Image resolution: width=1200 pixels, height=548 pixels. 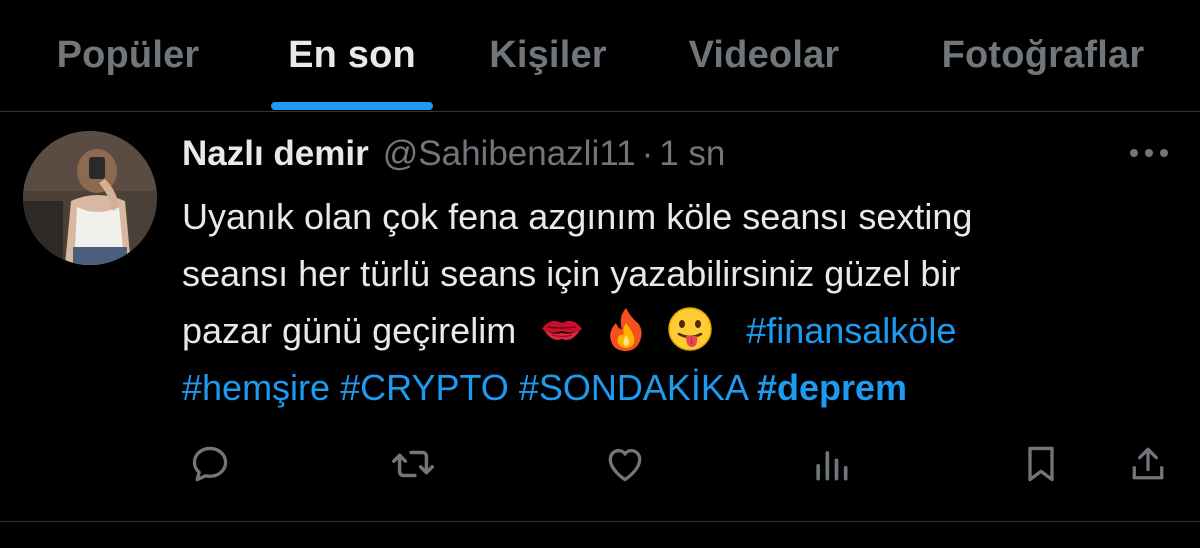 I want to click on reply-icon, so click(x=210, y=464).